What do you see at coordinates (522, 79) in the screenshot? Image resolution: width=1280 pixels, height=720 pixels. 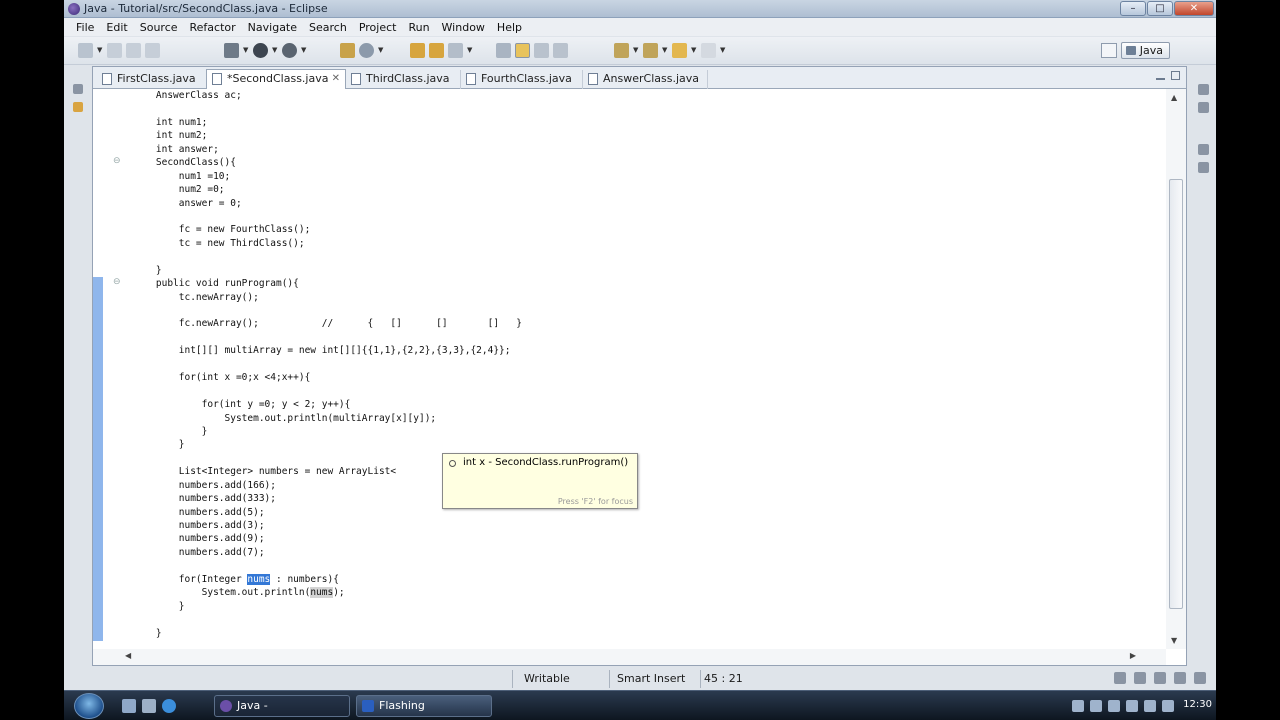 I see `tab-fourthclass: FourthClass.java` at bounding box center [522, 79].